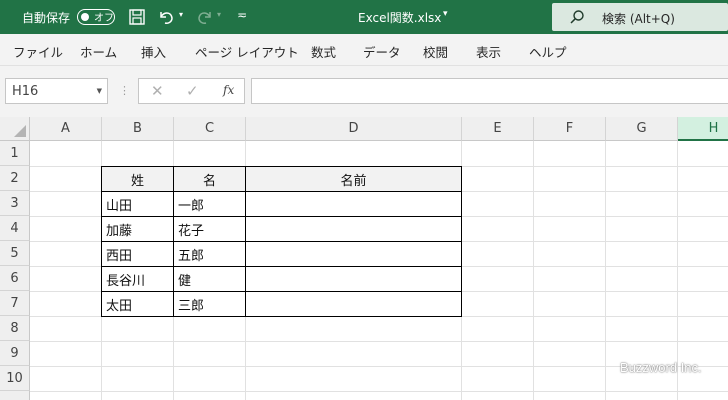  What do you see at coordinates (104, 18) in the screenshot?
I see `autosave-toggle-state: オフ` at bounding box center [104, 18].